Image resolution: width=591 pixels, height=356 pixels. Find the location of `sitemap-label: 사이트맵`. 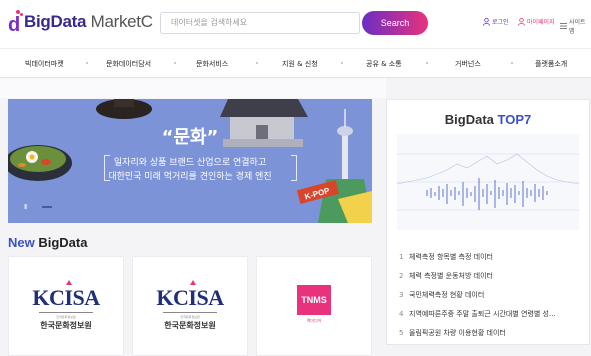

sitemap-label: 사이트맵 is located at coordinates (577, 27).